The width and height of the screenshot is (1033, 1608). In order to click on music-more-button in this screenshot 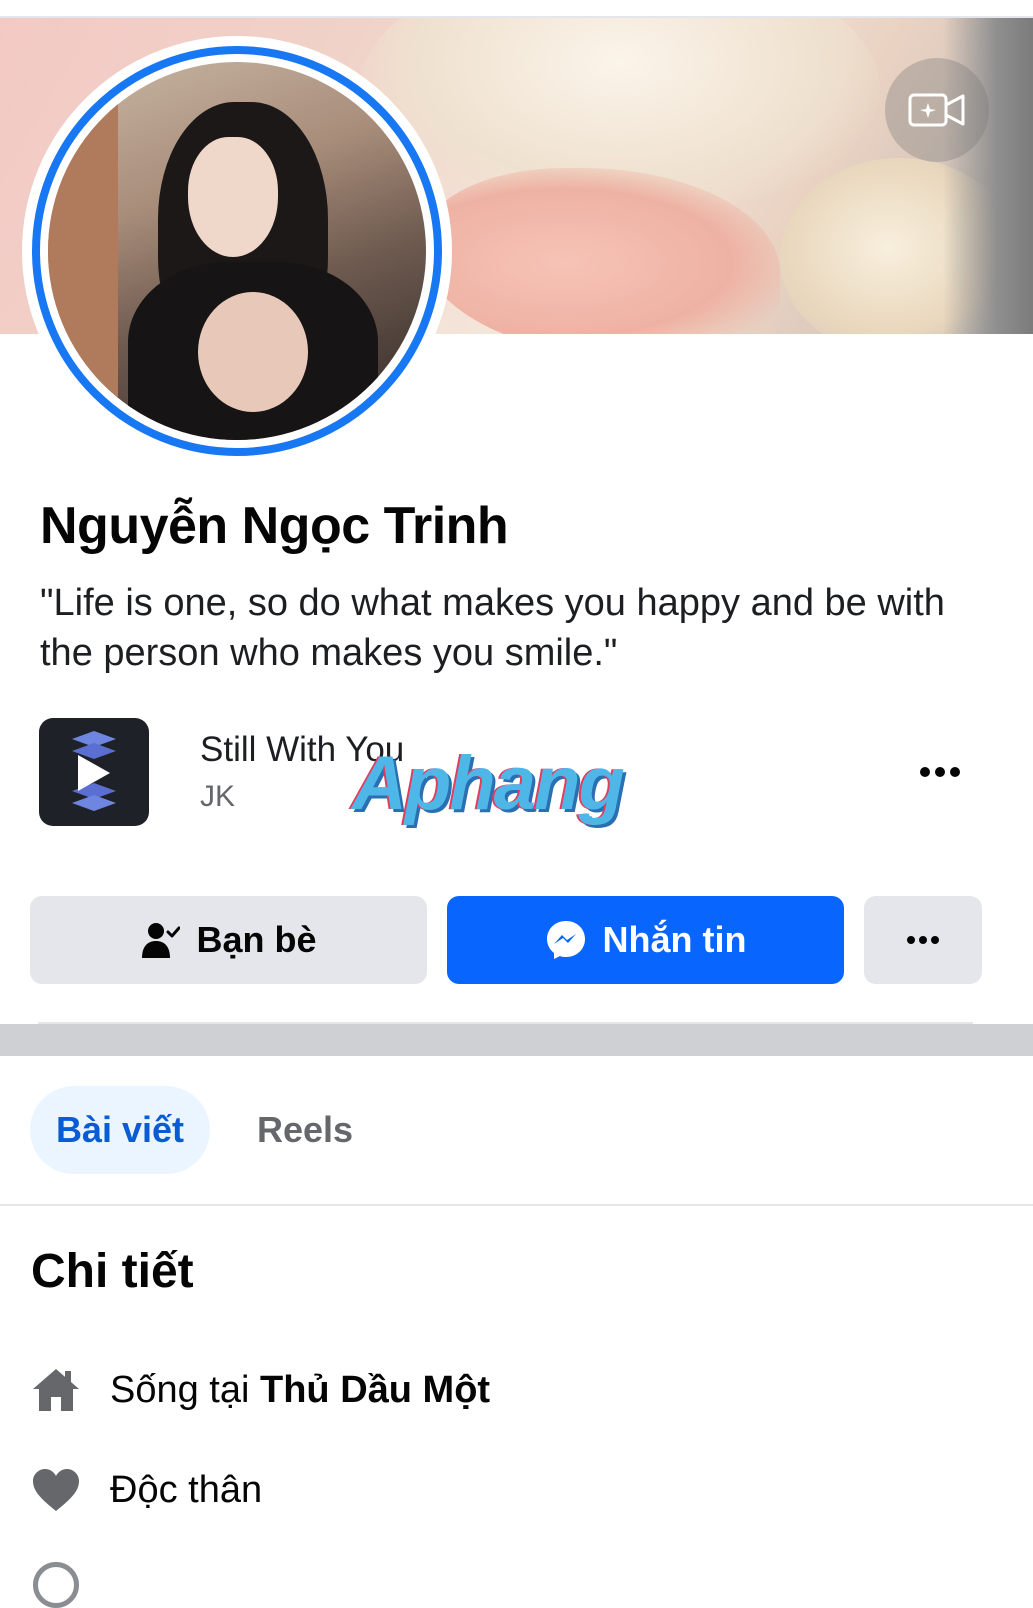, I will do `click(940, 772)`.